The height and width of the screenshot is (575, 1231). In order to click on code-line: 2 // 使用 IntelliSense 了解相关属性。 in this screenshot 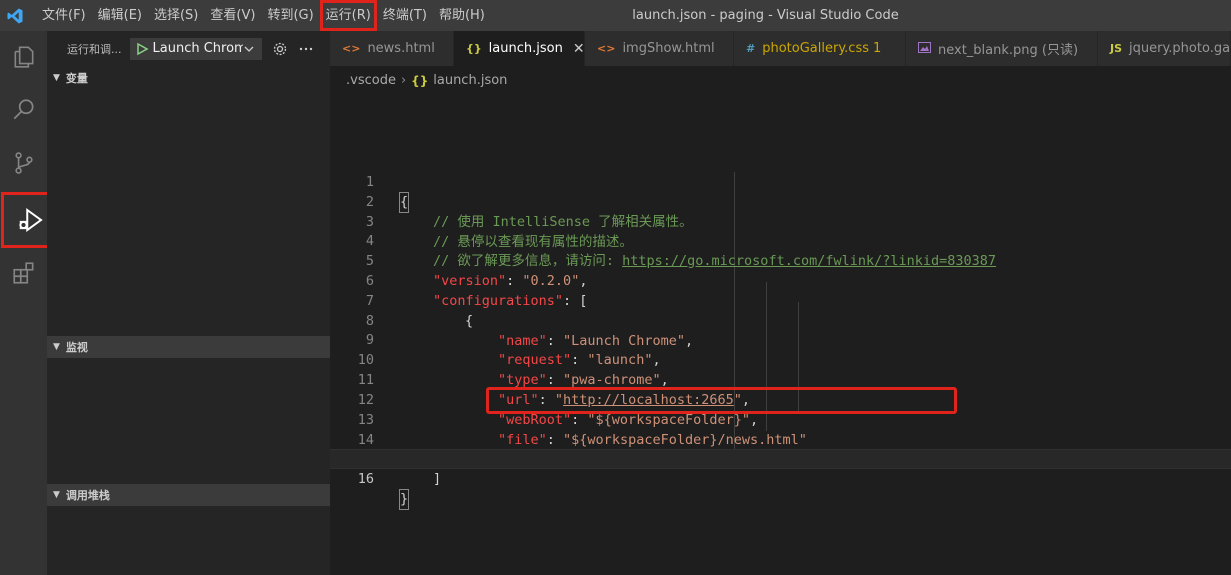, I will do `click(780, 201)`.